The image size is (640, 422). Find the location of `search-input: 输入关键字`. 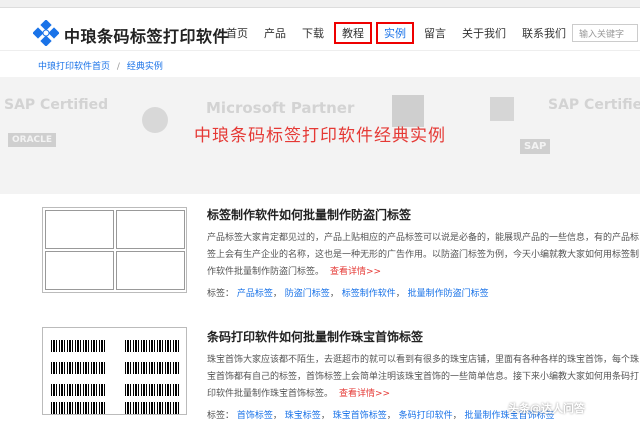

search-input: 输入关键字 is located at coordinates (605, 33).